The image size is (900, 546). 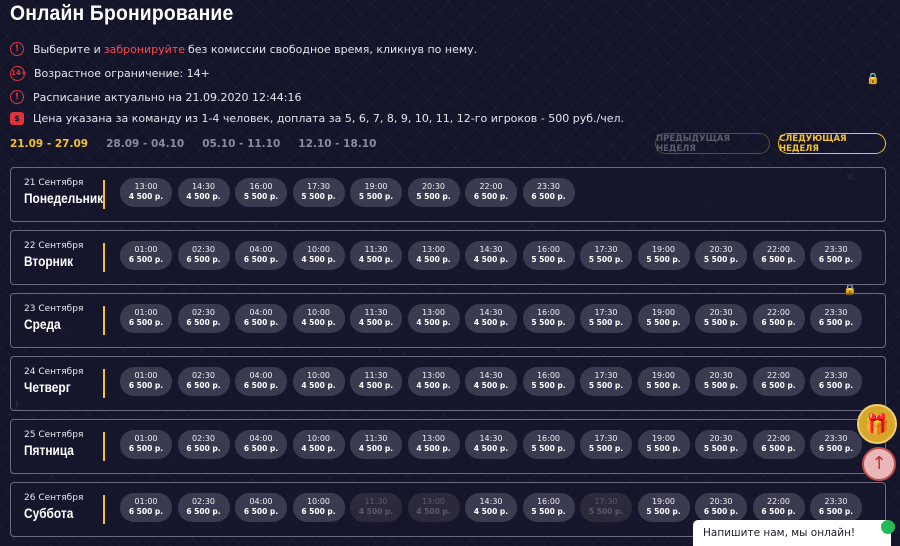 I want to click on scroll-up-button: ↑, so click(x=879, y=464).